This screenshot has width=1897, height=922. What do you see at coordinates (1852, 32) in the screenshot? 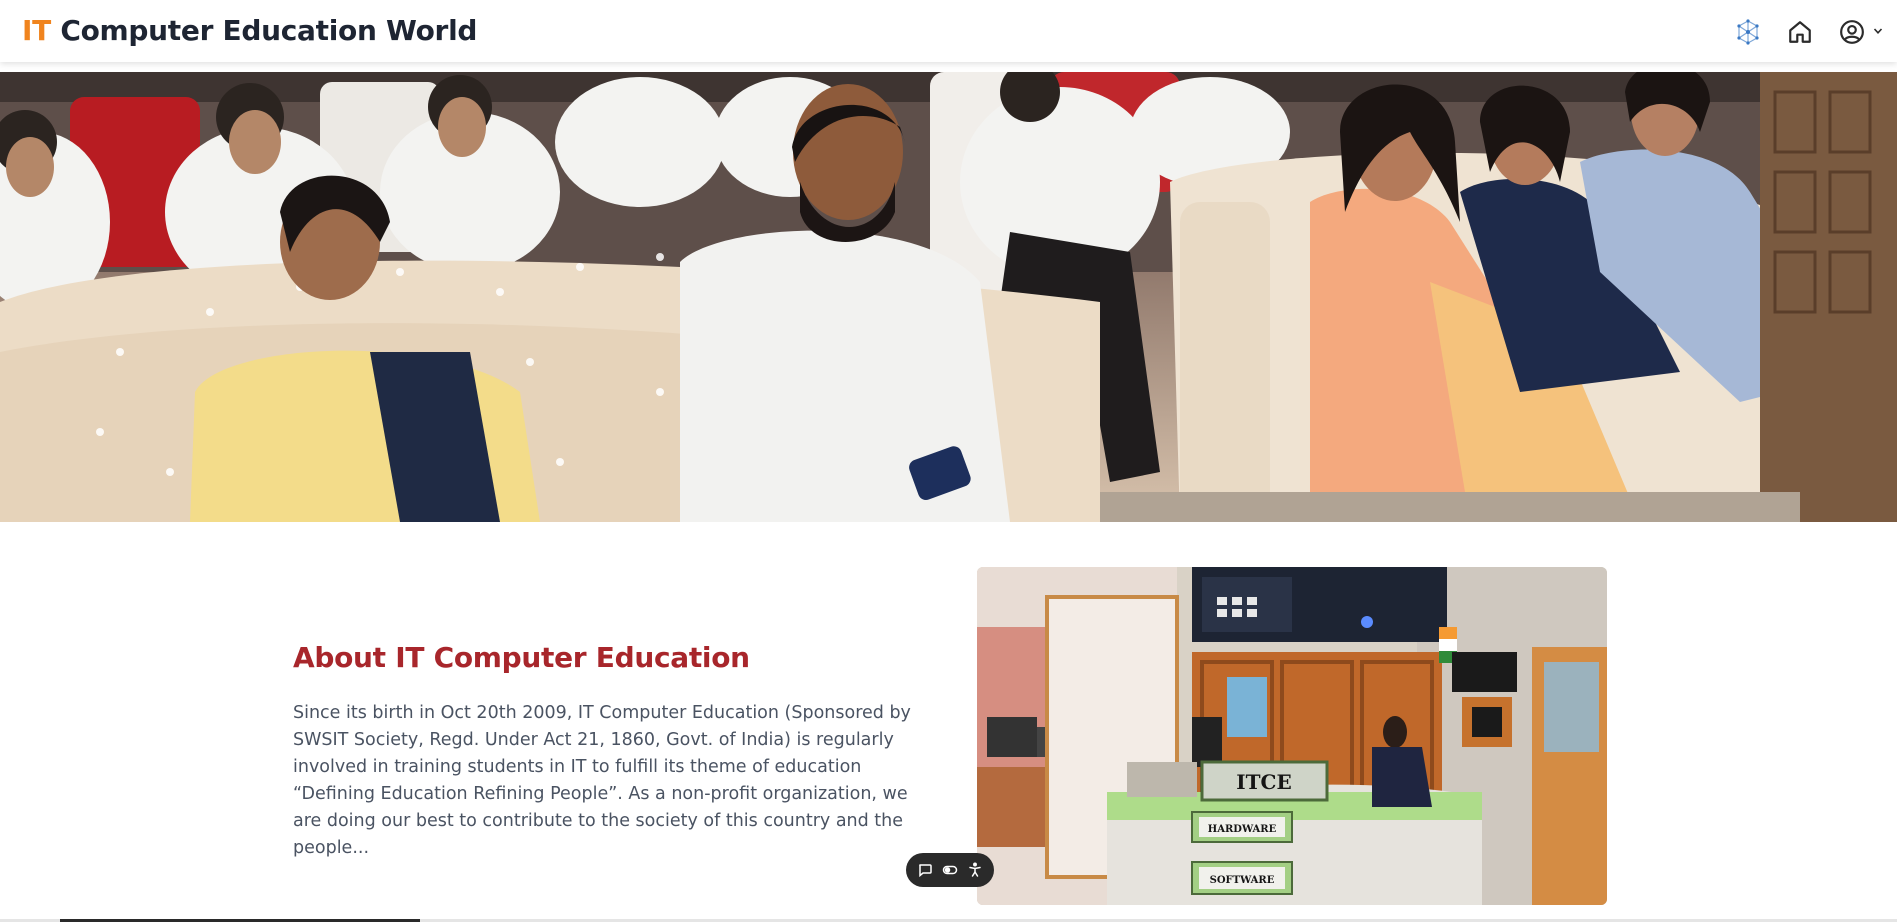
I see `user-circle-icon` at bounding box center [1852, 32].